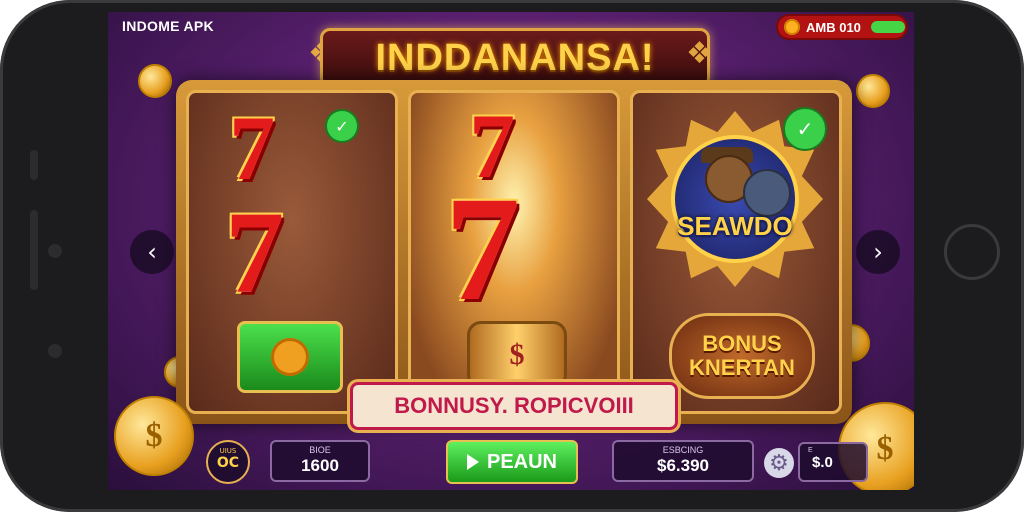 The height and width of the screenshot is (512, 1024). What do you see at coordinates (972, 252) in the screenshot?
I see `home-button` at bounding box center [972, 252].